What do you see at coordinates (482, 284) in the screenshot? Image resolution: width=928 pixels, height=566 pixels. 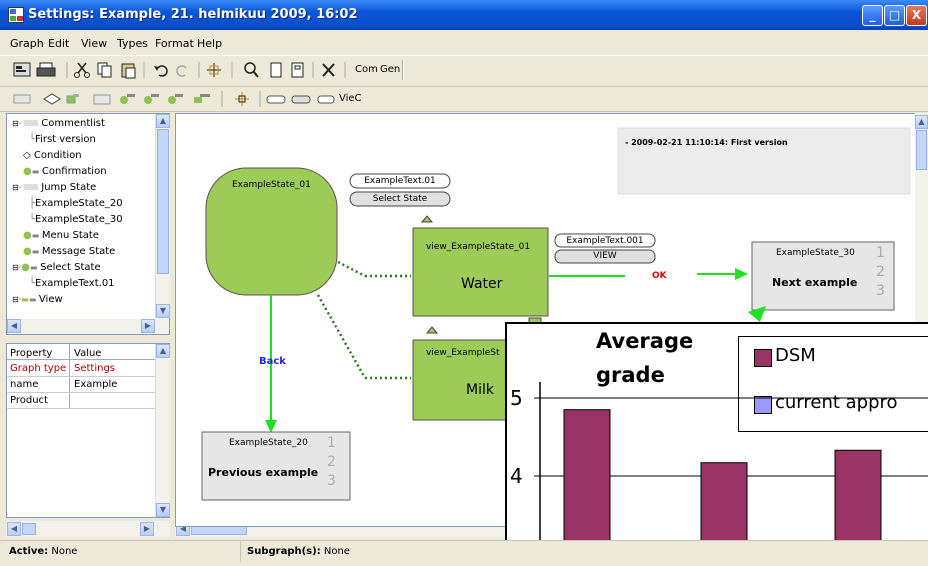 I see `water-label: Water` at bounding box center [482, 284].